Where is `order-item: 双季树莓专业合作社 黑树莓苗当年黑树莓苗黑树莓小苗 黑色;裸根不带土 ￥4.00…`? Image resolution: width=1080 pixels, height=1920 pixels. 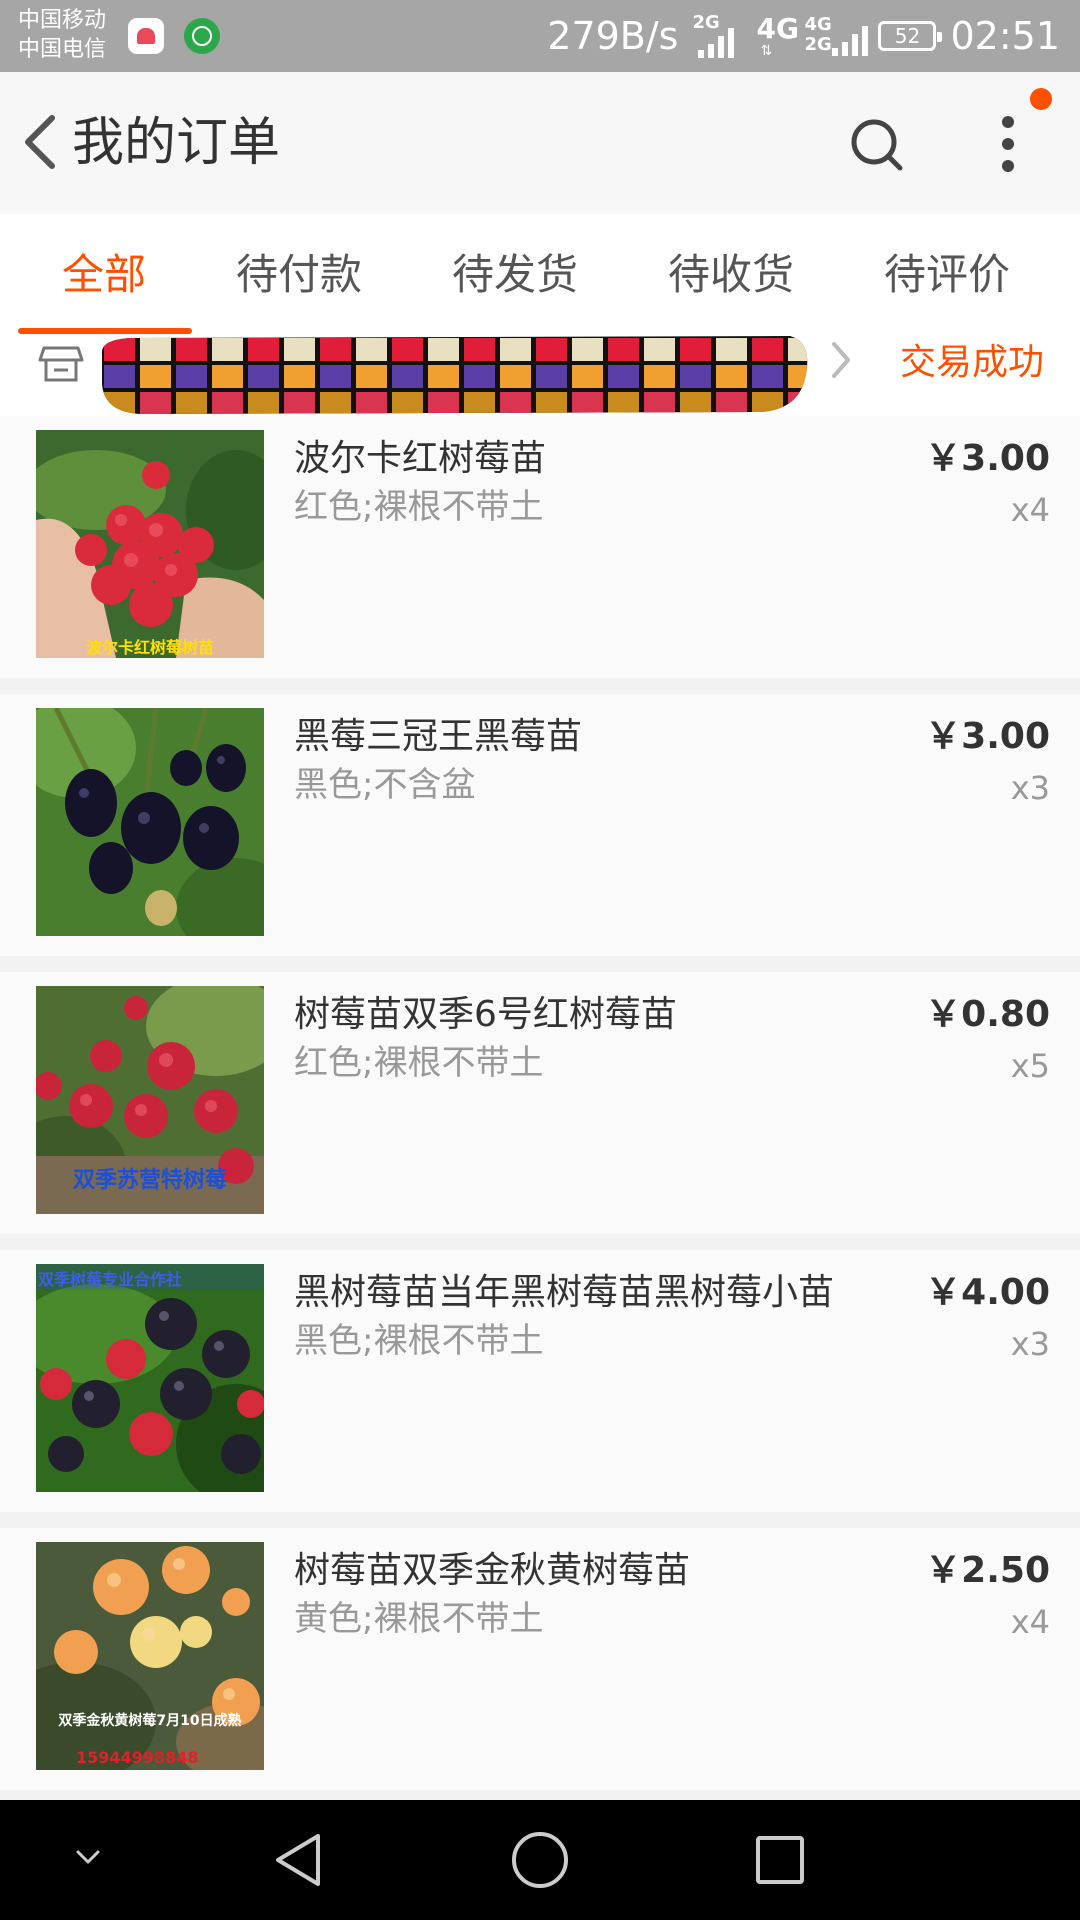
order-item: 双季树莓专业合作社 黑树莓苗当年黑树莓苗黑树莓小苗 黑色;裸根不带土 ￥4.00… is located at coordinates (540, 1381).